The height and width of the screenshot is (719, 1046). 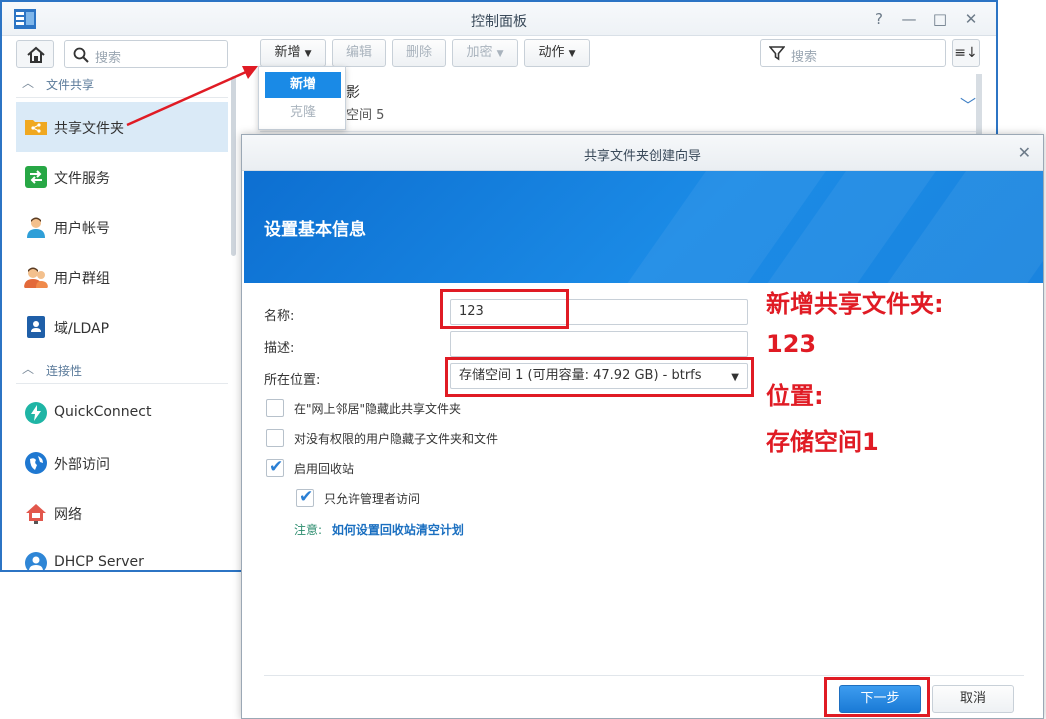 I want to click on description-label: 描述:, so click(x=279, y=348).